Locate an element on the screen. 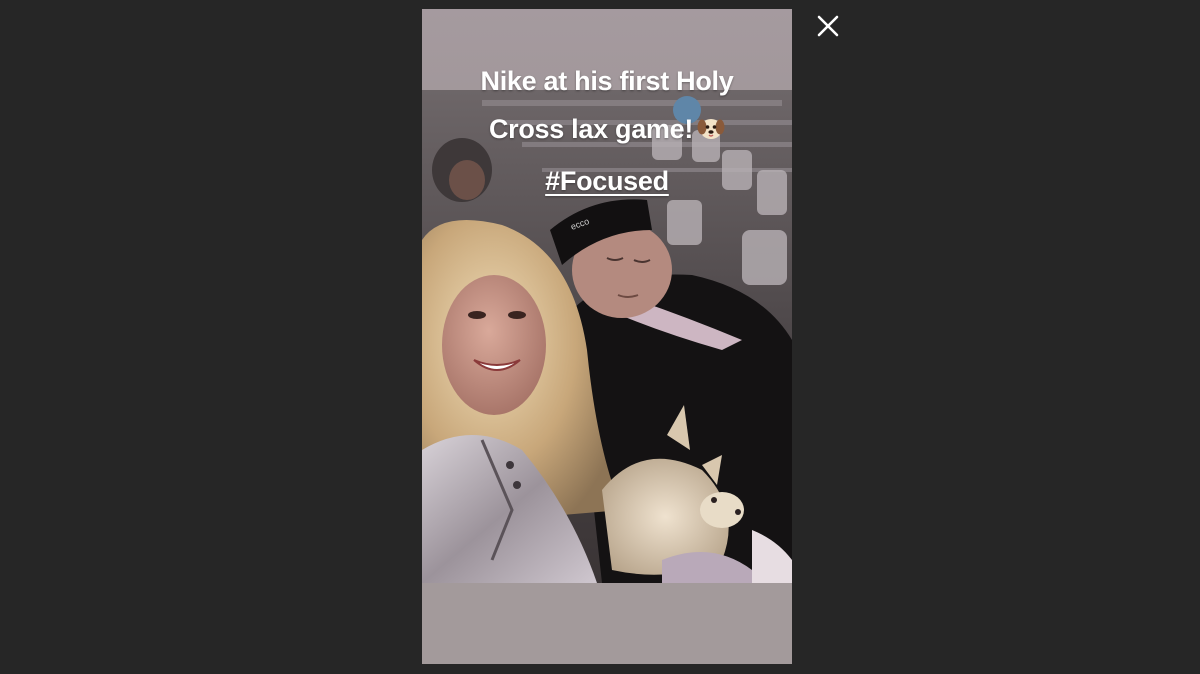  caption-line-1: Nike at his first Holy is located at coordinates (607, 81).